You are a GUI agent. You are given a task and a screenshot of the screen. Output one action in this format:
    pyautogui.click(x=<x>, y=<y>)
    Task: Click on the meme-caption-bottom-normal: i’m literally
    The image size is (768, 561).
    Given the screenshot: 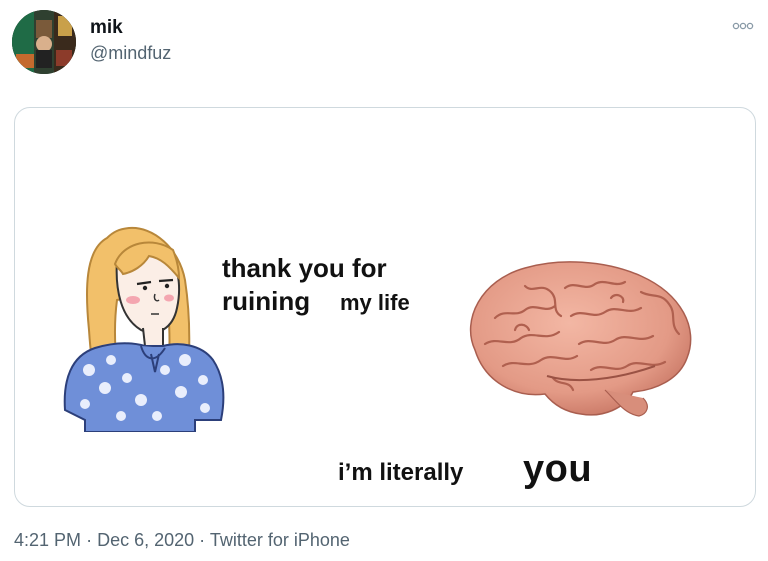 What is the action you would take?
    pyautogui.click(x=401, y=472)
    